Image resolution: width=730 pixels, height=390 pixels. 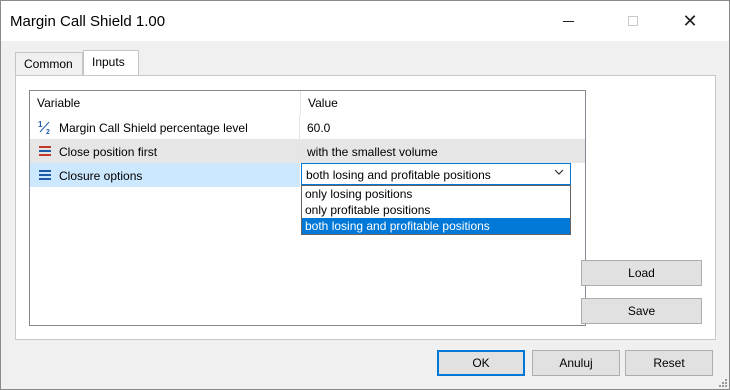 I want to click on cancel-button-label: Anuluj, so click(x=576, y=363).